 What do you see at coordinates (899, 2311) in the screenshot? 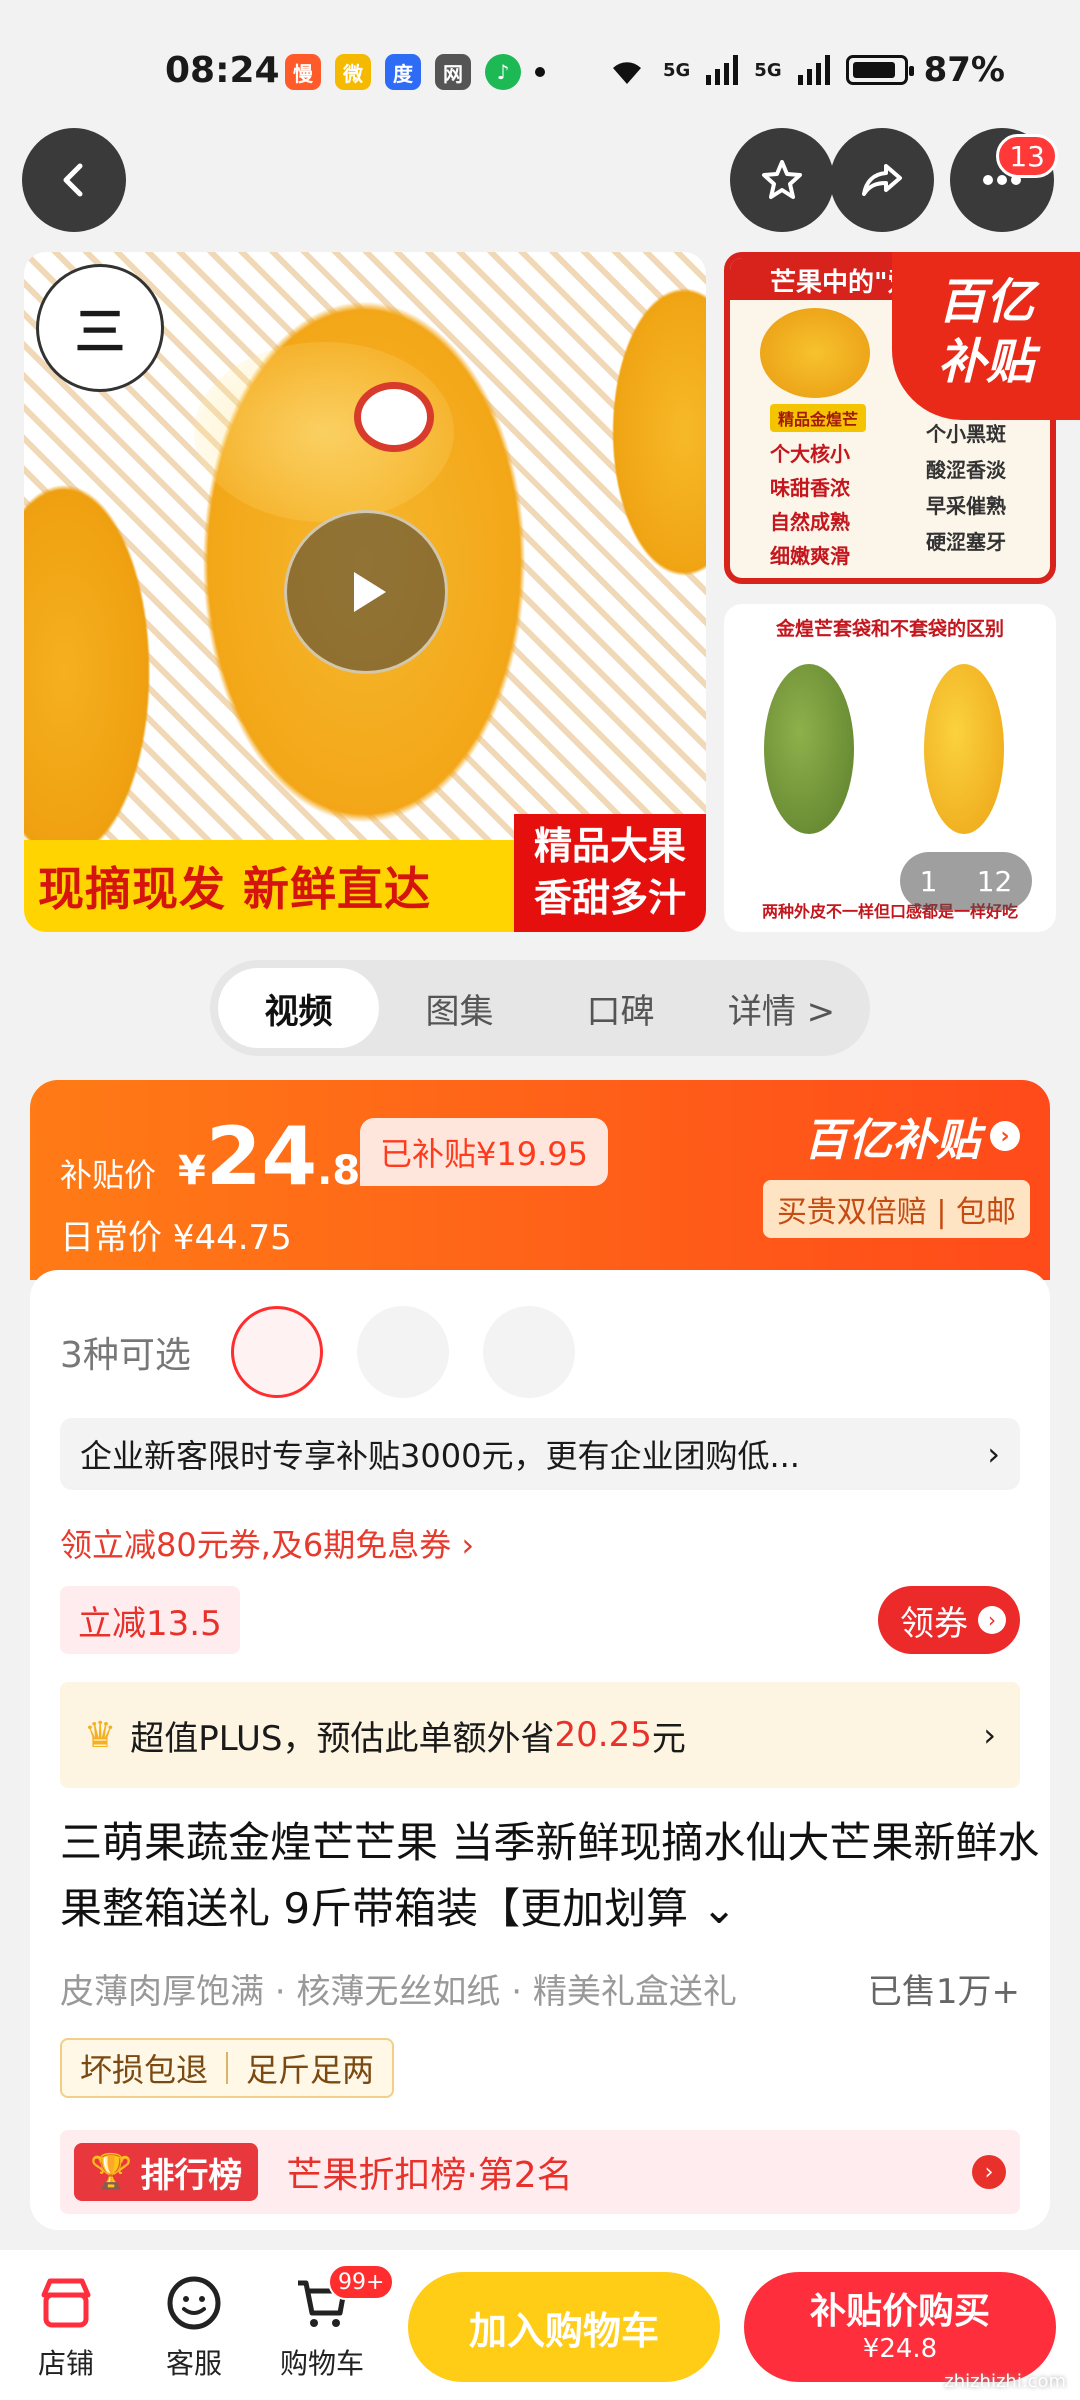
I see `buy-now-label: 补贴价购买` at bounding box center [899, 2311].